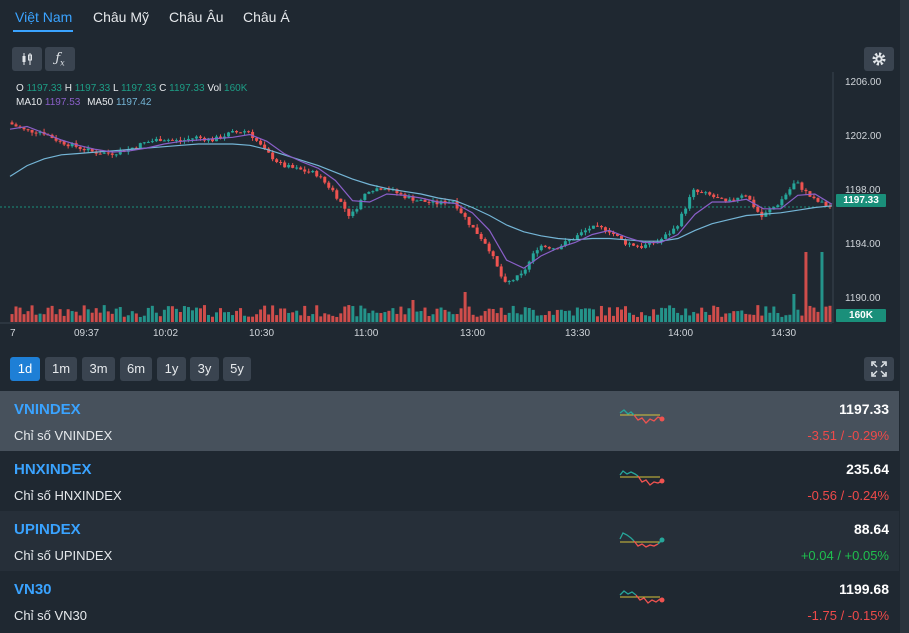 The image size is (909, 633). Describe the element at coordinates (166, 333) in the screenshot. I see `x-tick-label: 10:02` at that location.